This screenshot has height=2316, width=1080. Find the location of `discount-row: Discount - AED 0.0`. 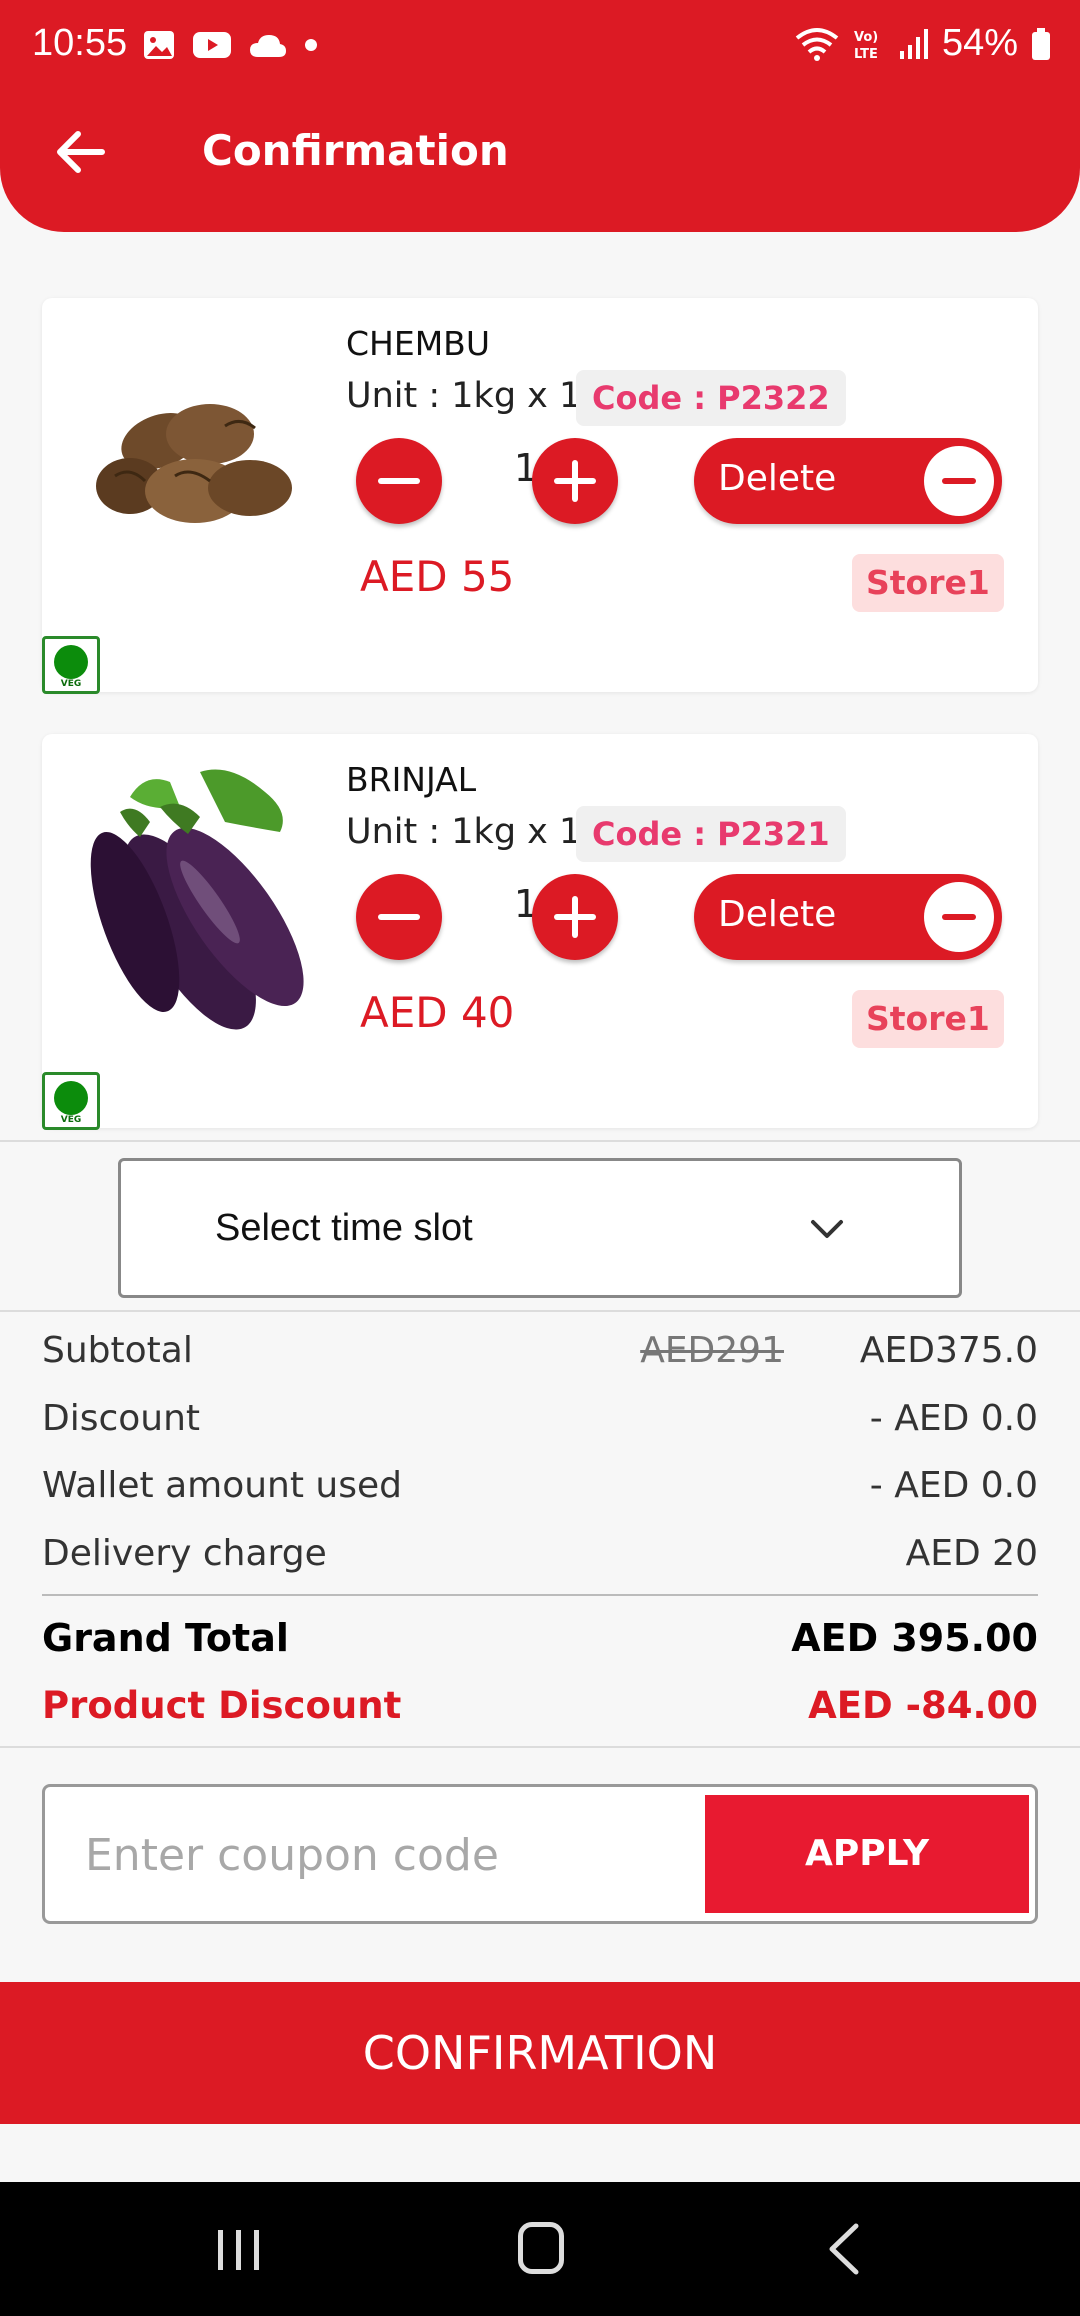

discount-row: Discount - AED 0.0 is located at coordinates (540, 1418).